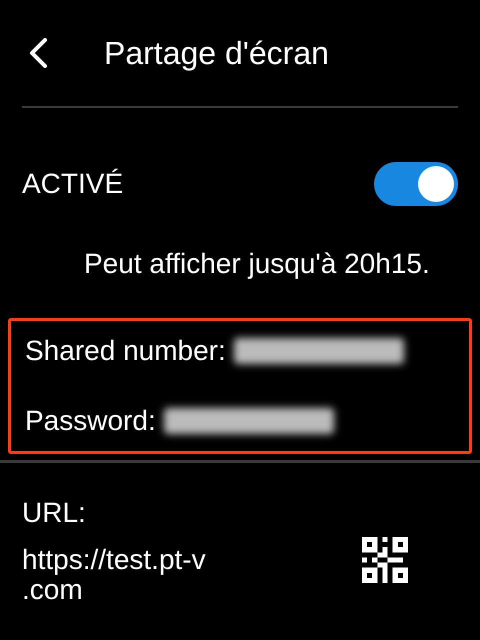 This screenshot has height=640, width=480. What do you see at coordinates (385, 560) in the screenshot?
I see `qr-code-icon` at bounding box center [385, 560].